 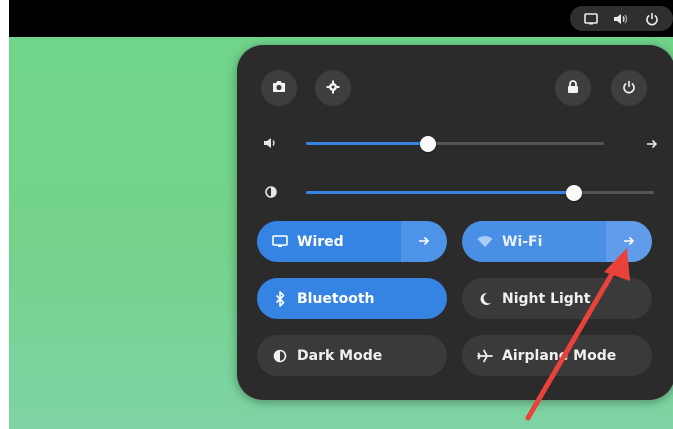 I want to click on volume-slider, so click(x=455, y=144).